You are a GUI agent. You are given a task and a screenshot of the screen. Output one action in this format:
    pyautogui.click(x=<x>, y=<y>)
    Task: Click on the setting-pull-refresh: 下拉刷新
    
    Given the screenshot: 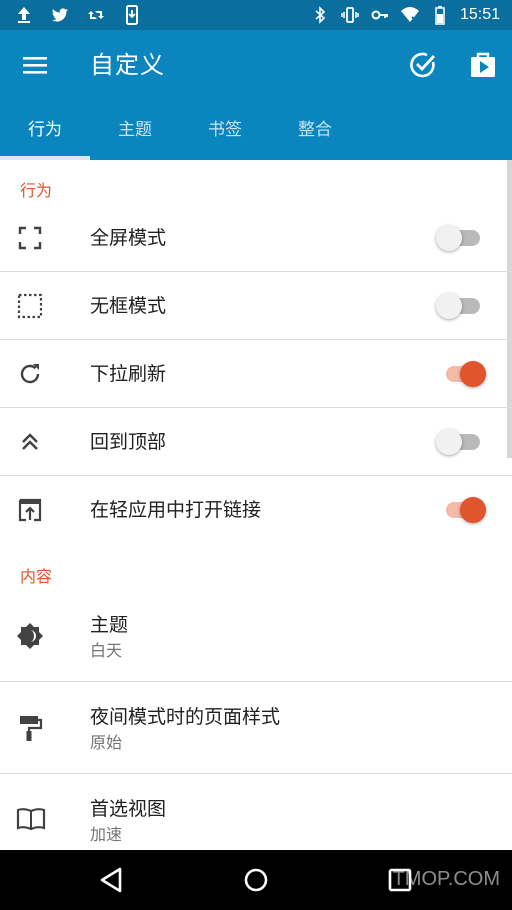 What is the action you would take?
    pyautogui.click(x=256, y=374)
    